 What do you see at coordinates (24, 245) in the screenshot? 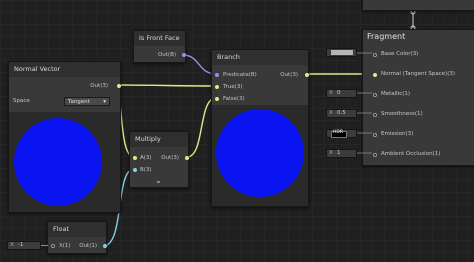
I see `float-x-field: X -1` at bounding box center [24, 245].